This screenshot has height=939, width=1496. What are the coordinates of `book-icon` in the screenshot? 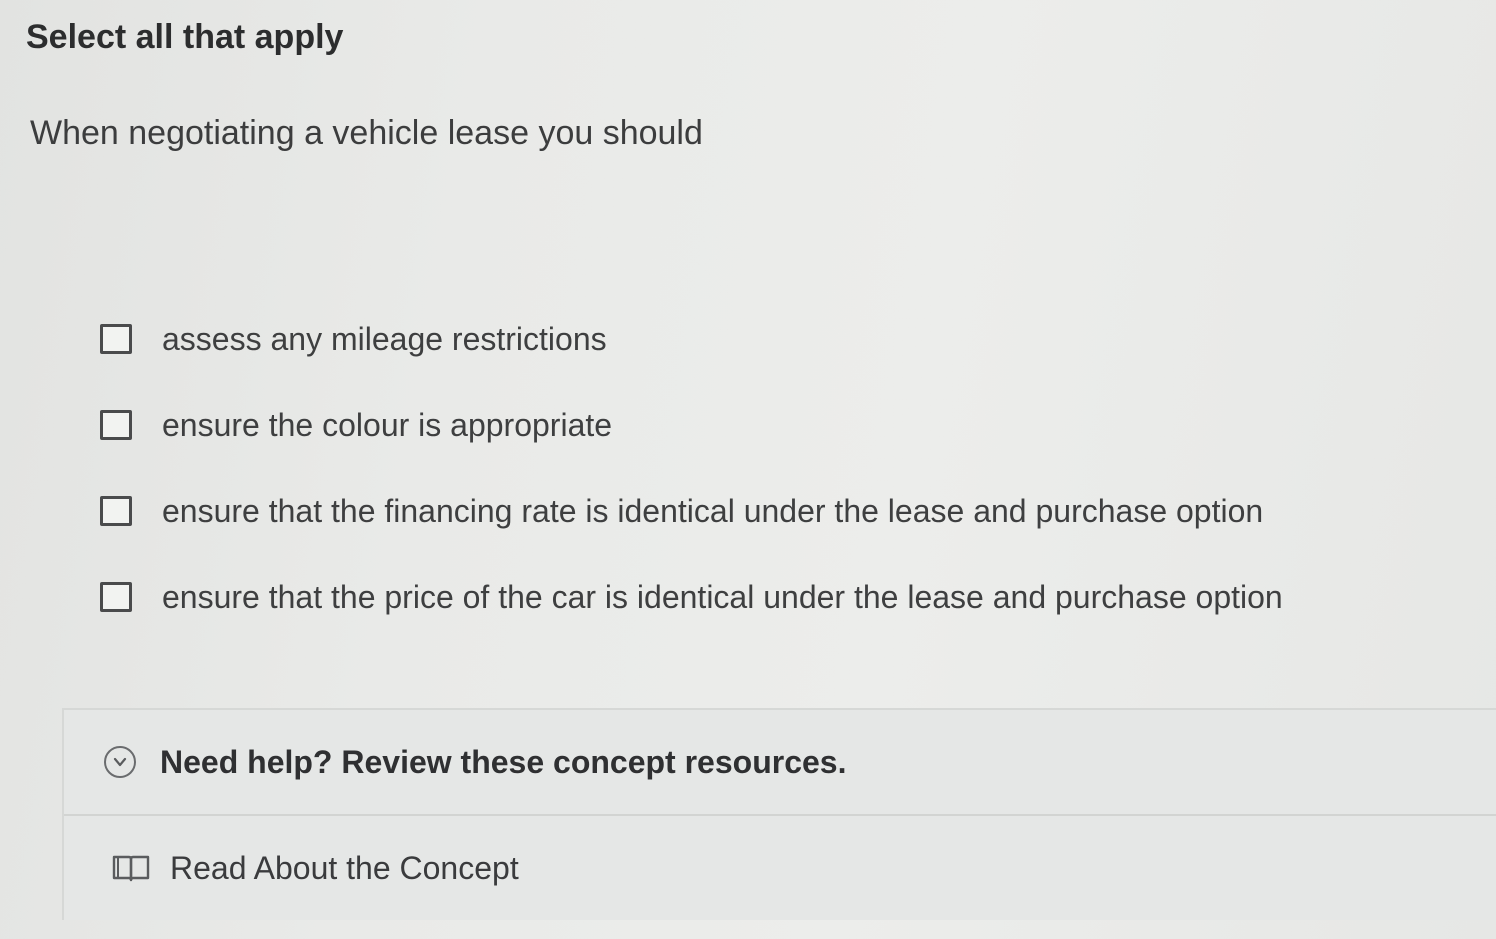 It's located at (131, 868).